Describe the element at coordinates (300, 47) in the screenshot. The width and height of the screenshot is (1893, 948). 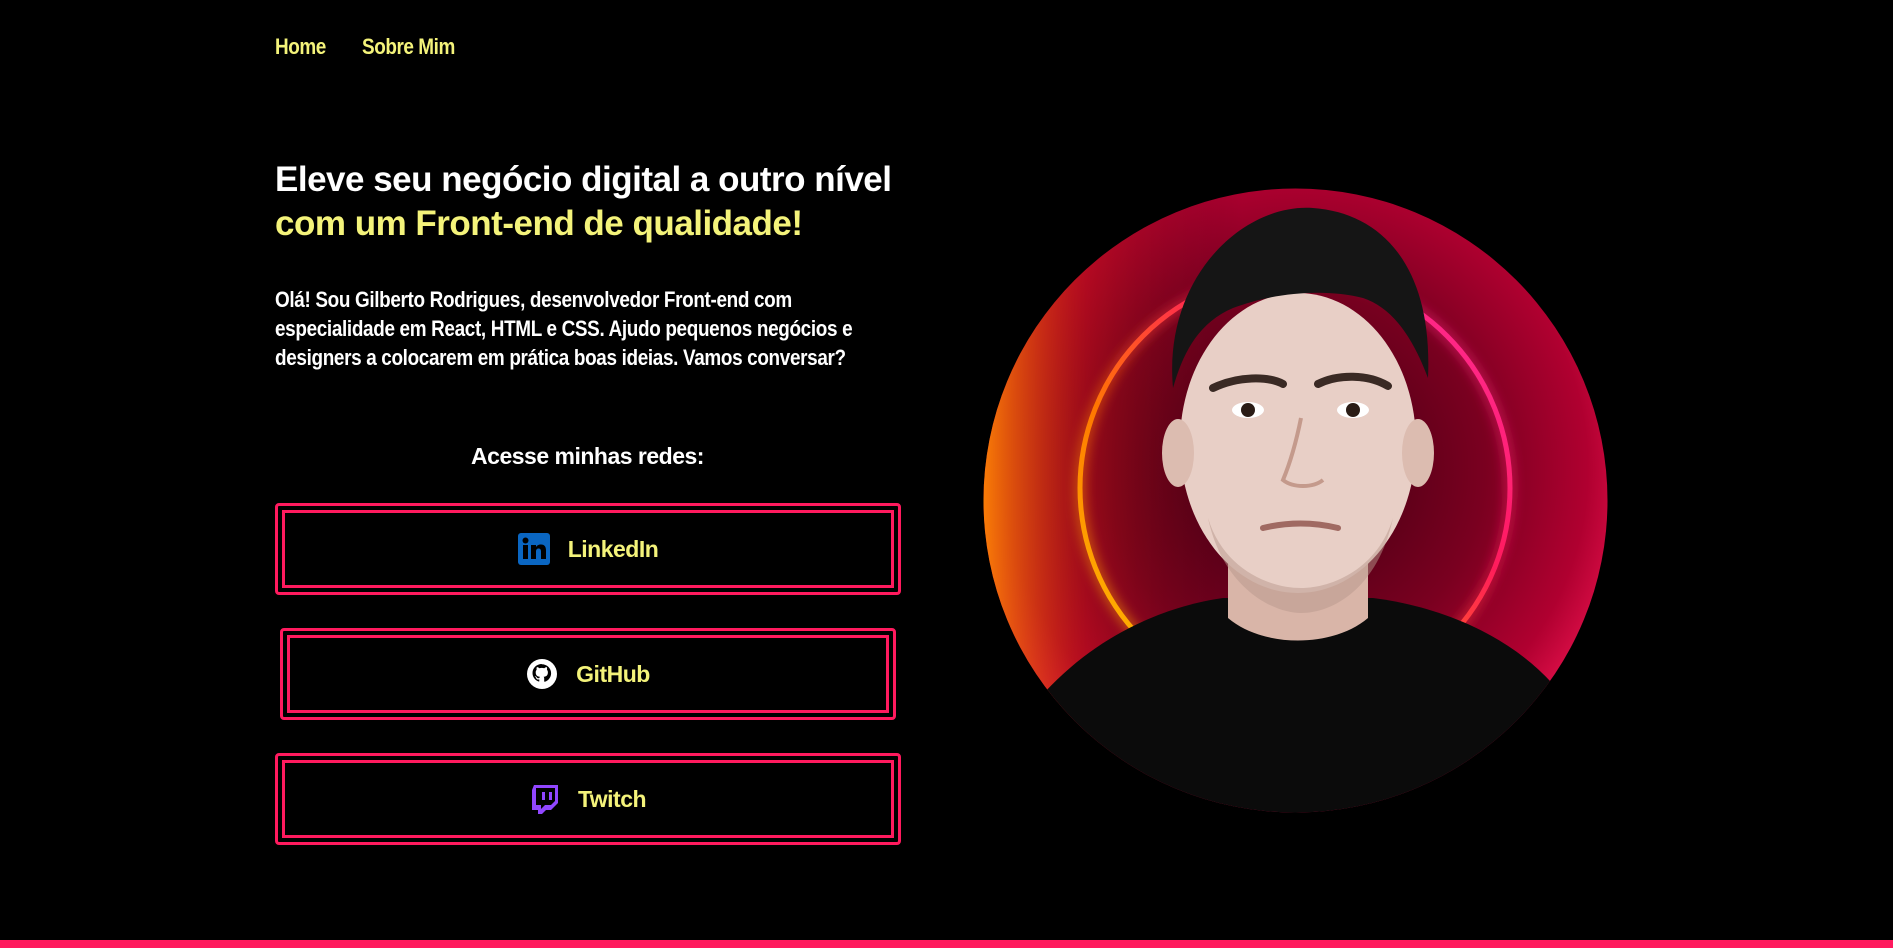
I see `nav-home-link: Home` at that location.